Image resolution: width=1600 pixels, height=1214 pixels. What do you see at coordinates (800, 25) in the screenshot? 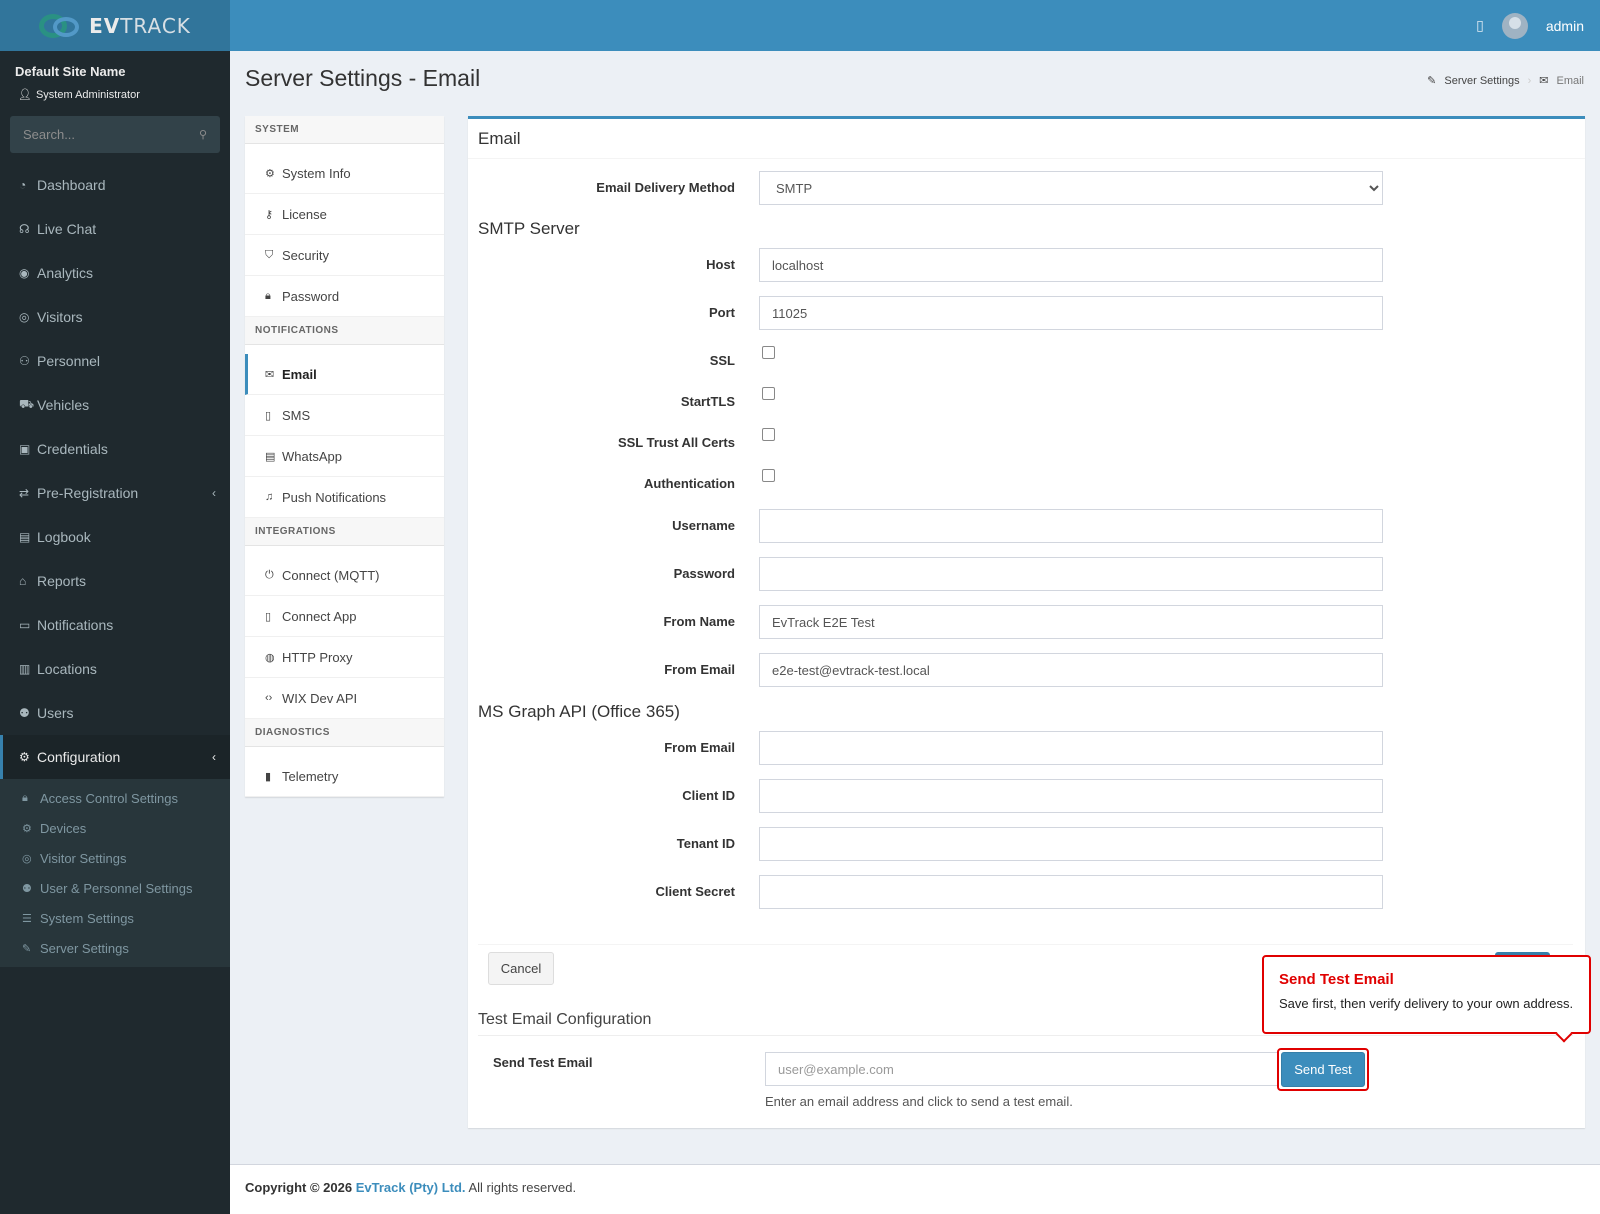
I see `top-header: EVTRACK ▯ admin` at bounding box center [800, 25].